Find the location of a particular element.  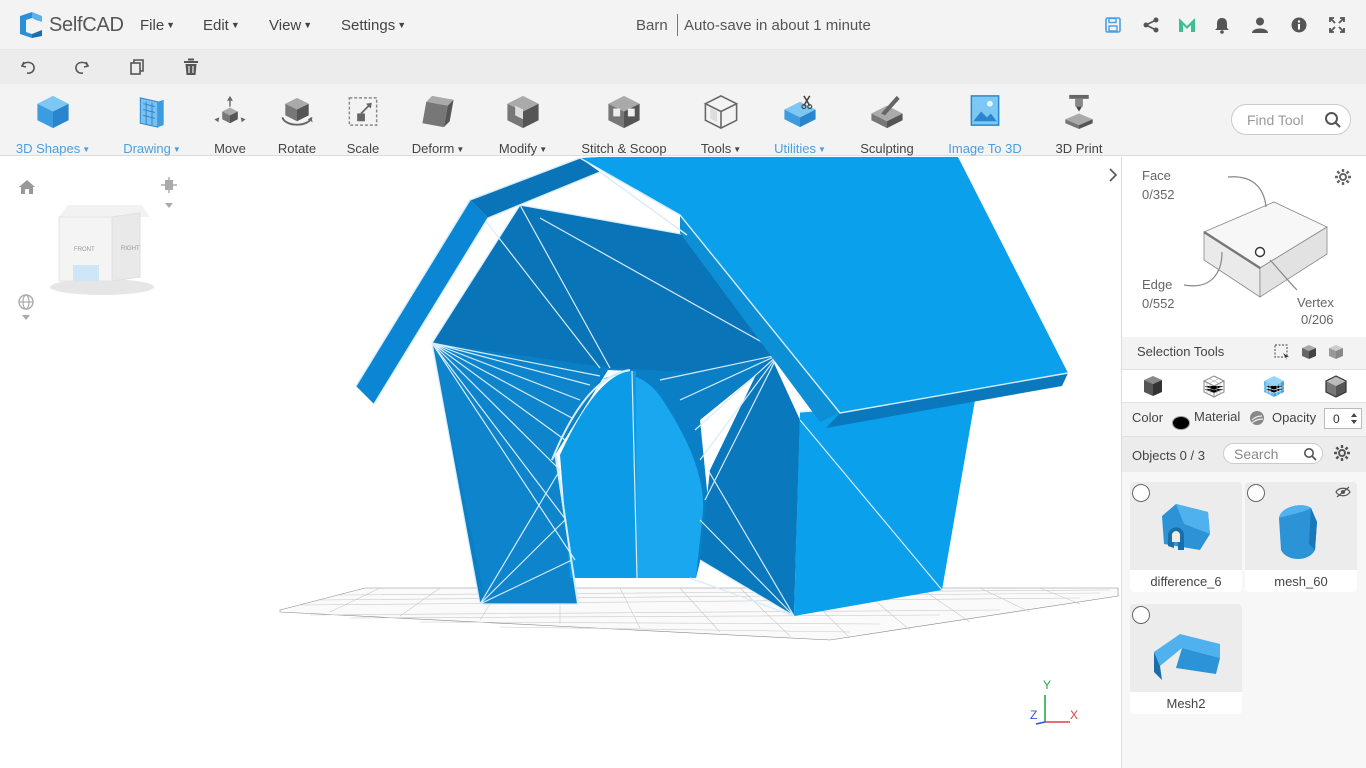

tool-drawing-label: Drawing ▼ is located at coordinates (152, 148).